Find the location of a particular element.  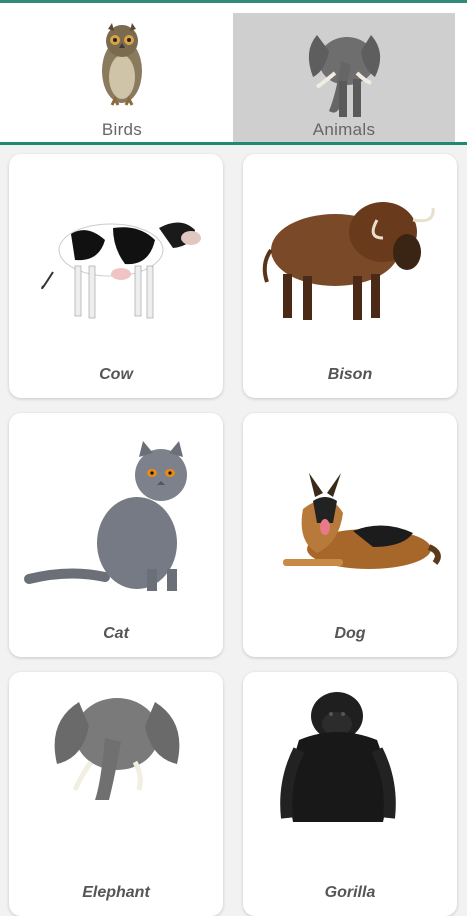

cow-image is located at coordinates (121, 270).